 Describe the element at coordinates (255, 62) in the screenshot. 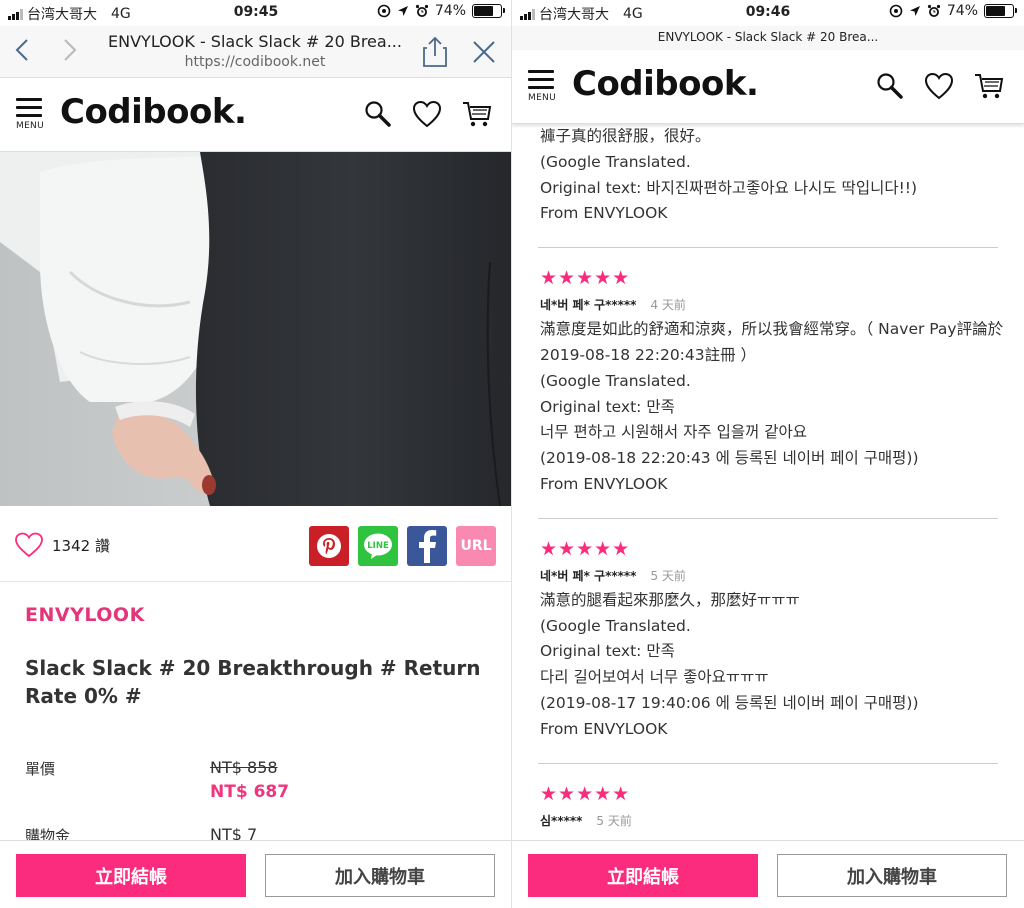

I see `page-url: https://codibook.net` at that location.